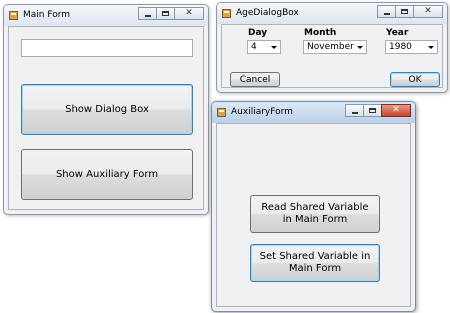 The height and width of the screenshot is (313, 450). I want to click on month-value: November, so click(330, 47).